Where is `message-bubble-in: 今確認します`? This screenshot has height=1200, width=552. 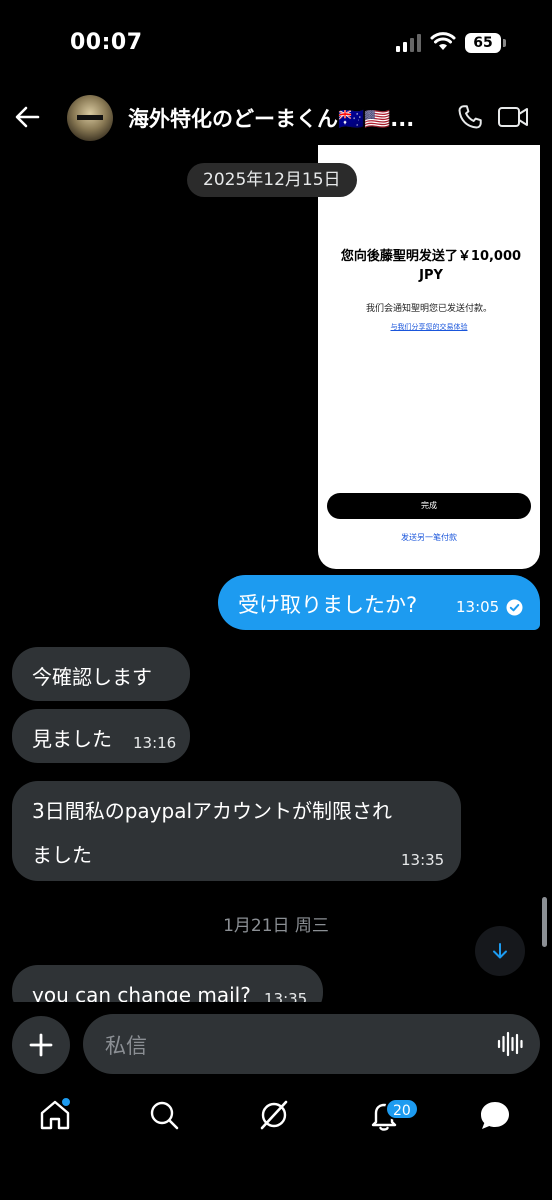
message-bubble-in: 今確認します is located at coordinates (101, 674).